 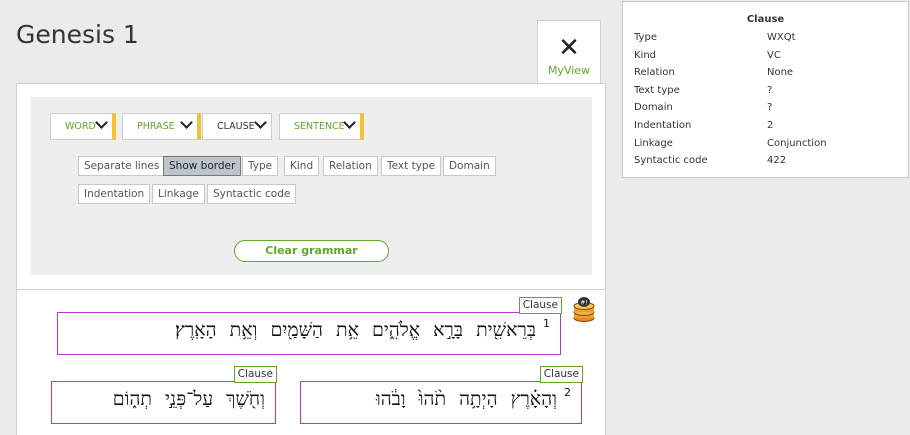 I want to click on tooltip-value: WXQt, so click(x=781, y=37).